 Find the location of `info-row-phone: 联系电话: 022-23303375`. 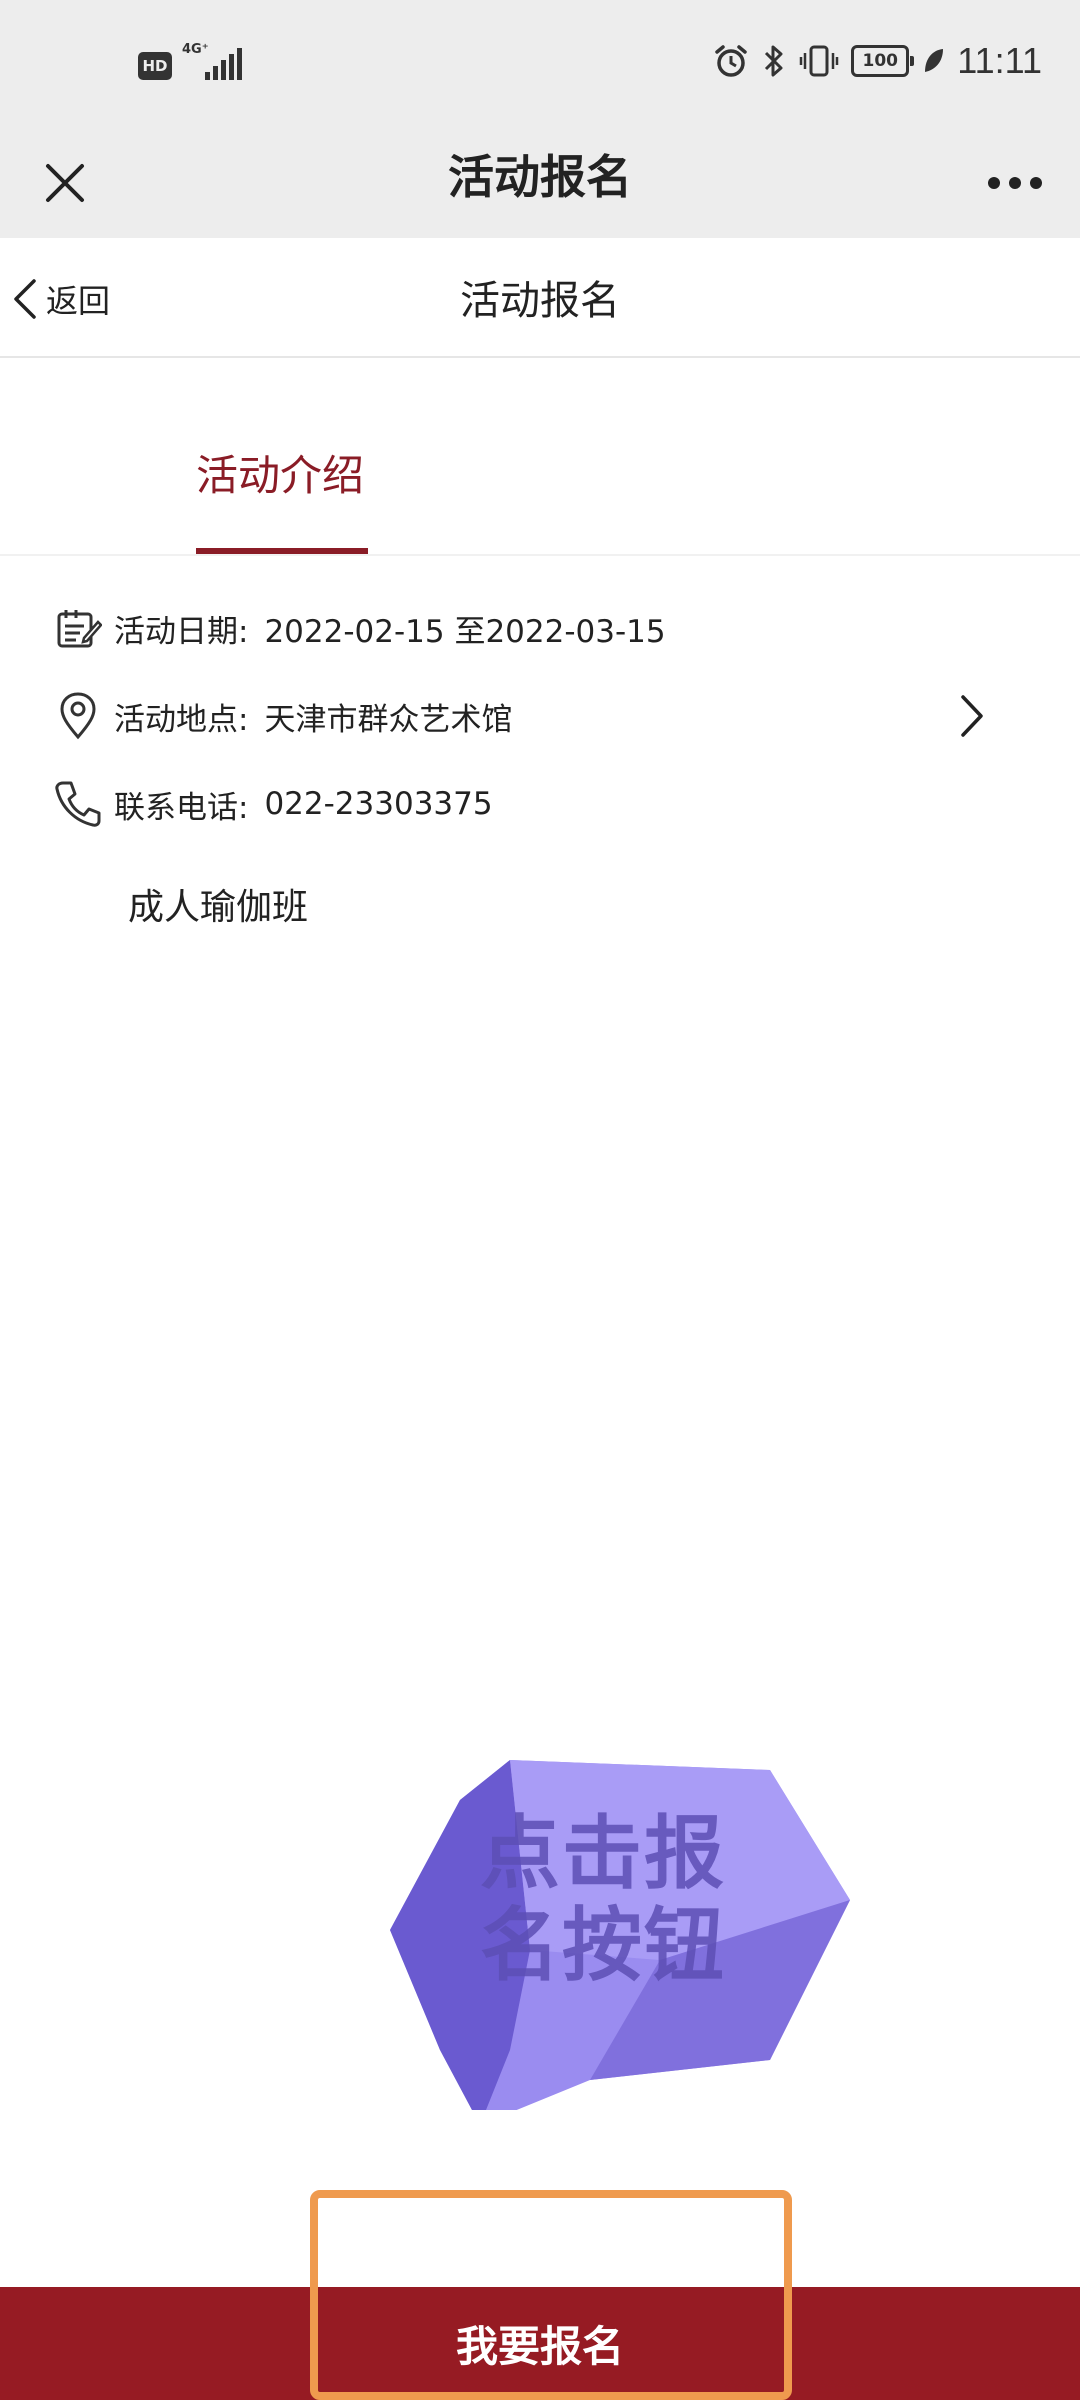

info-row-phone: 联系电话: 022-23303375 is located at coordinates (542, 804).